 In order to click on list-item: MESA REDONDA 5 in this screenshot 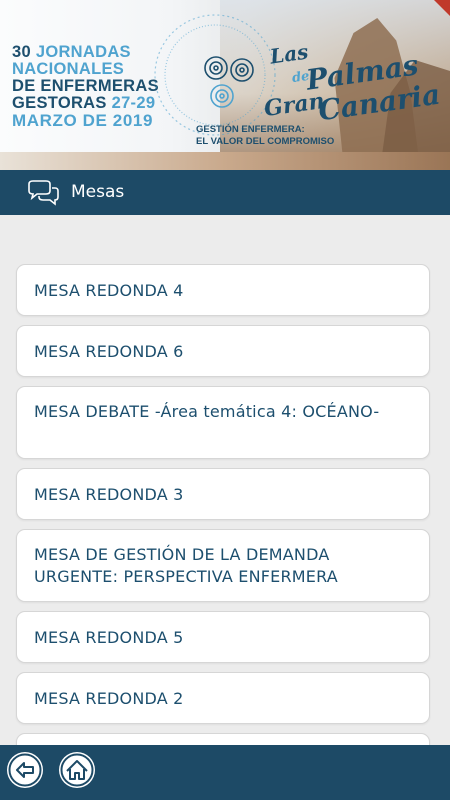, I will do `click(223, 637)`.